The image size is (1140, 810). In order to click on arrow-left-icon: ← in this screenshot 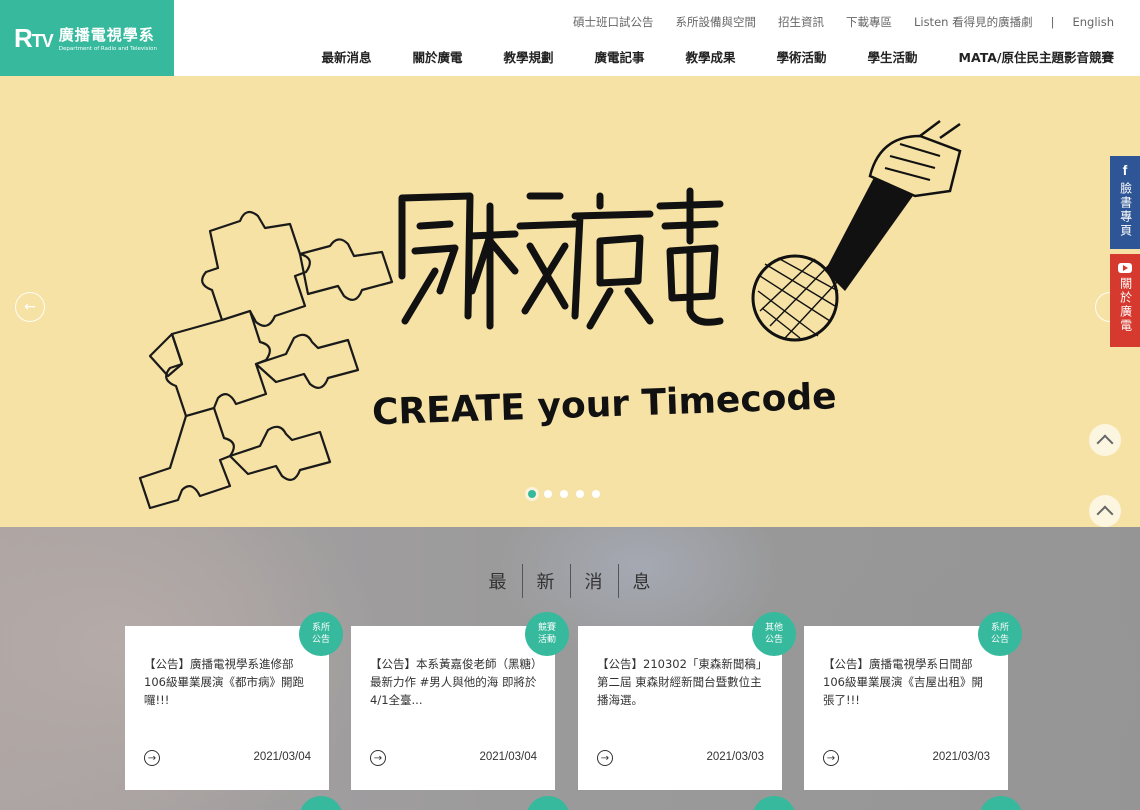, I will do `click(30, 307)`.